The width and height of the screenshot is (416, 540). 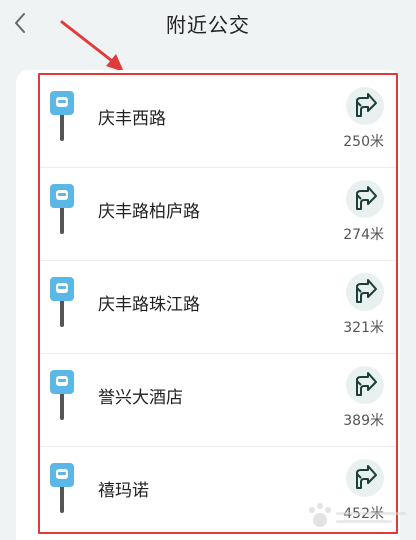 What do you see at coordinates (218, 214) in the screenshot?
I see `bus-stop-row: 庆丰路柏庐路 274米` at bounding box center [218, 214].